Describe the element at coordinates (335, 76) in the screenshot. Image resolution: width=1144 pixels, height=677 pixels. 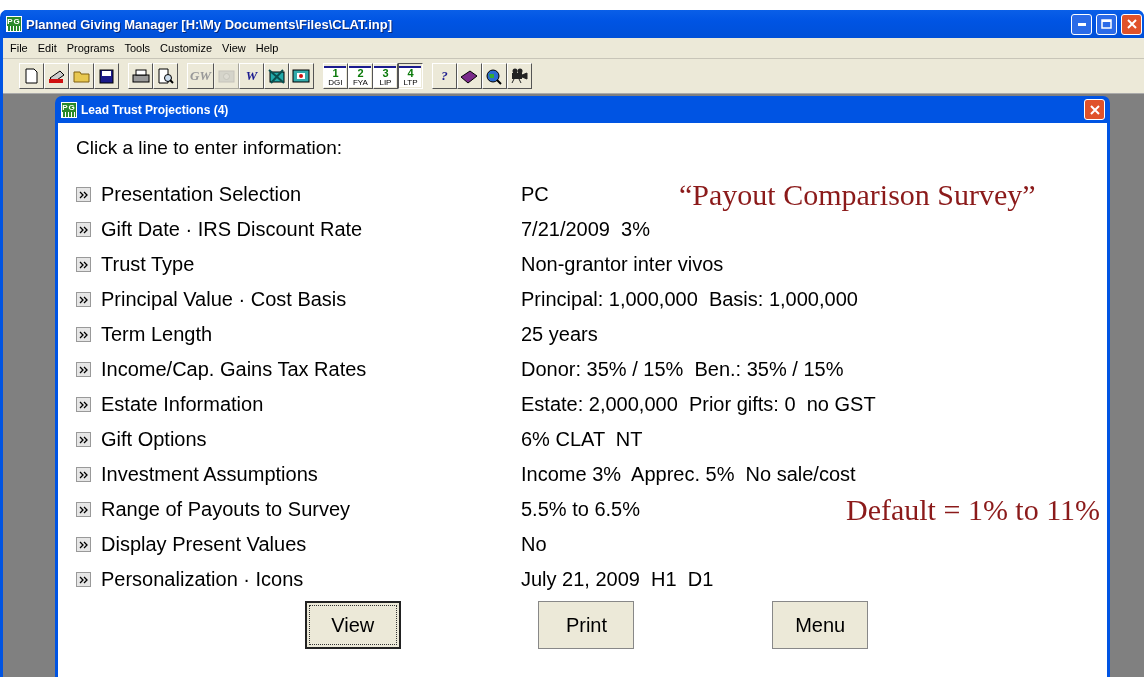
I see `program-button: 1 DGI` at that location.